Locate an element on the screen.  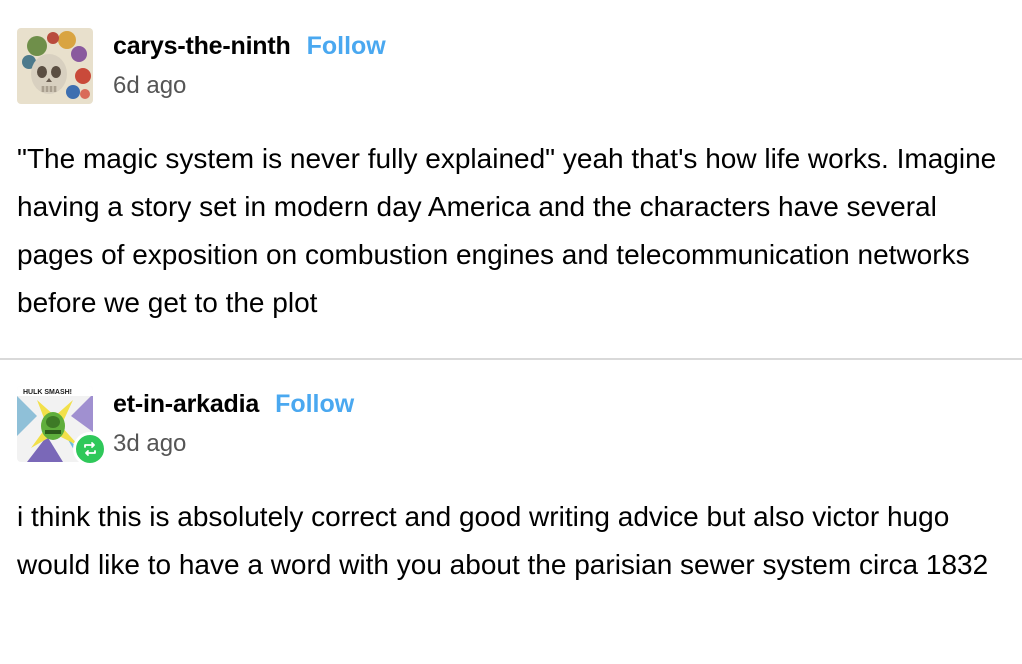
hulk-comic-avatar-icon: HULK SMASH! is located at coordinates (62, 426).